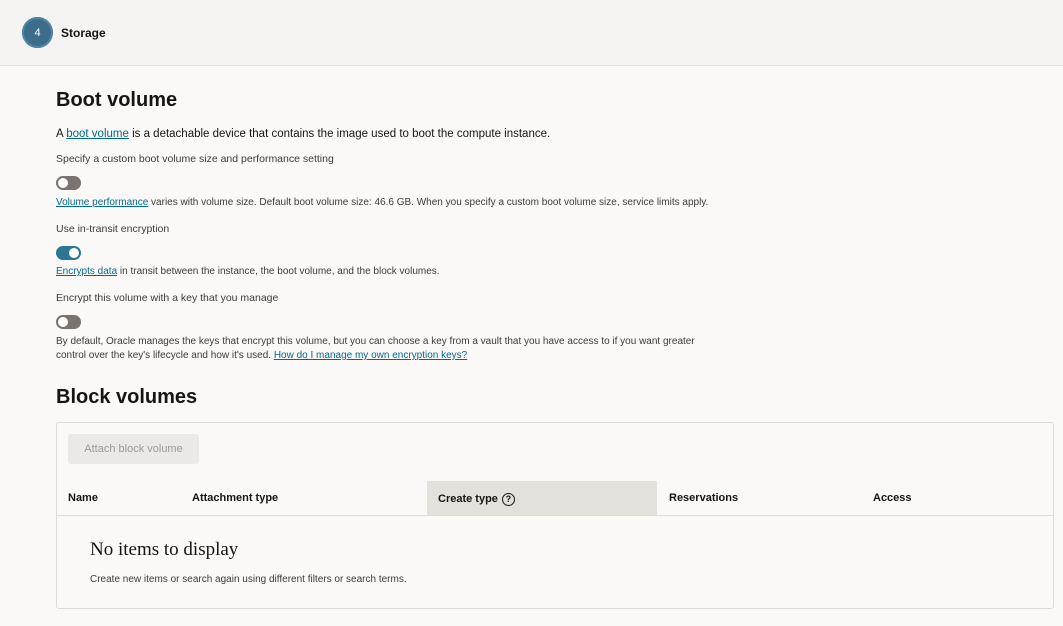 The image size is (1063, 626). Describe the element at coordinates (97, 134) in the screenshot. I see `boot-volume-link: boot volume` at that location.